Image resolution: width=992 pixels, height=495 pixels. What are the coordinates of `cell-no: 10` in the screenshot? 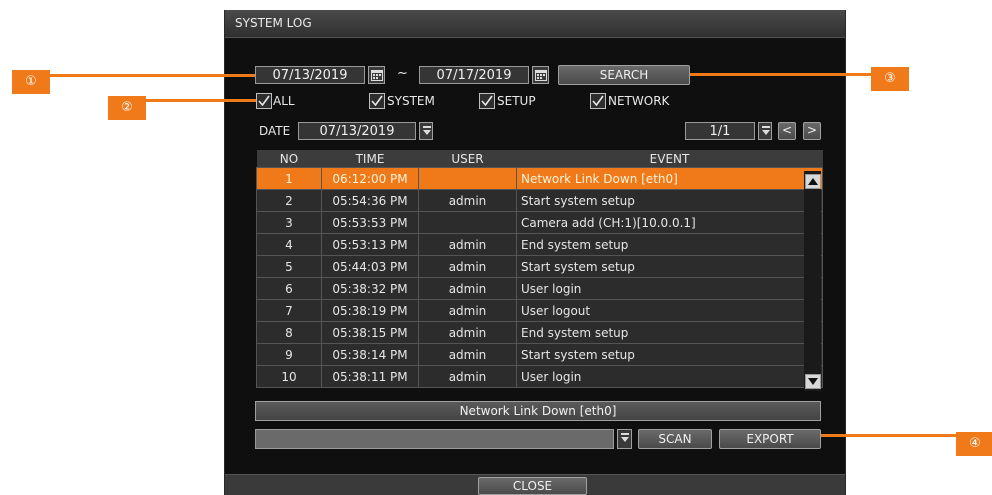 It's located at (289, 376).